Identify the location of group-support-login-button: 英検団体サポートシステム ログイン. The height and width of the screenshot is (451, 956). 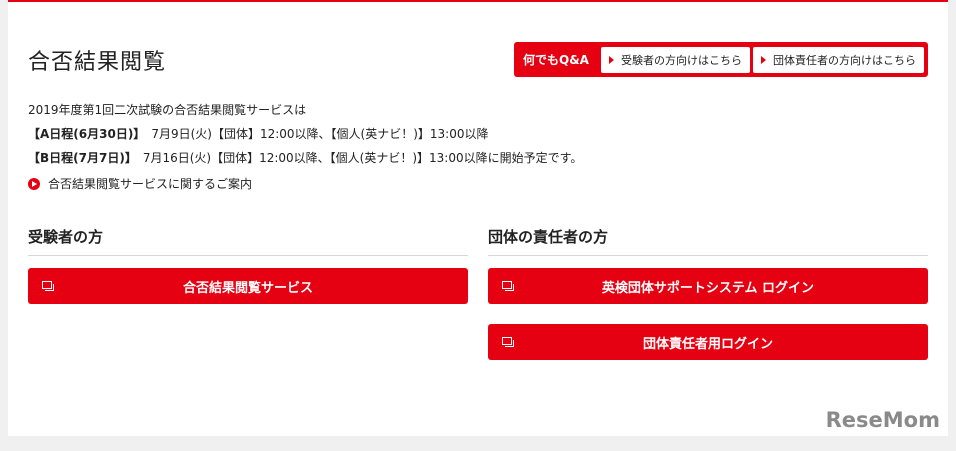
(708, 286).